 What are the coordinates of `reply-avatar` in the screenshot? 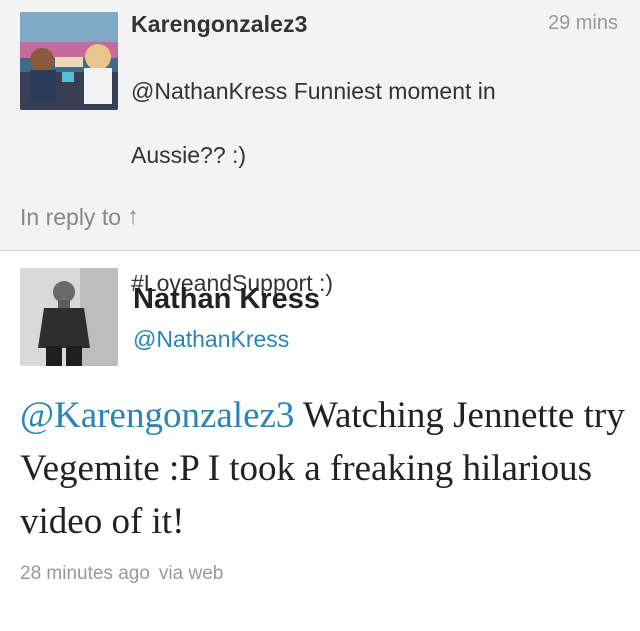 It's located at (69, 61).